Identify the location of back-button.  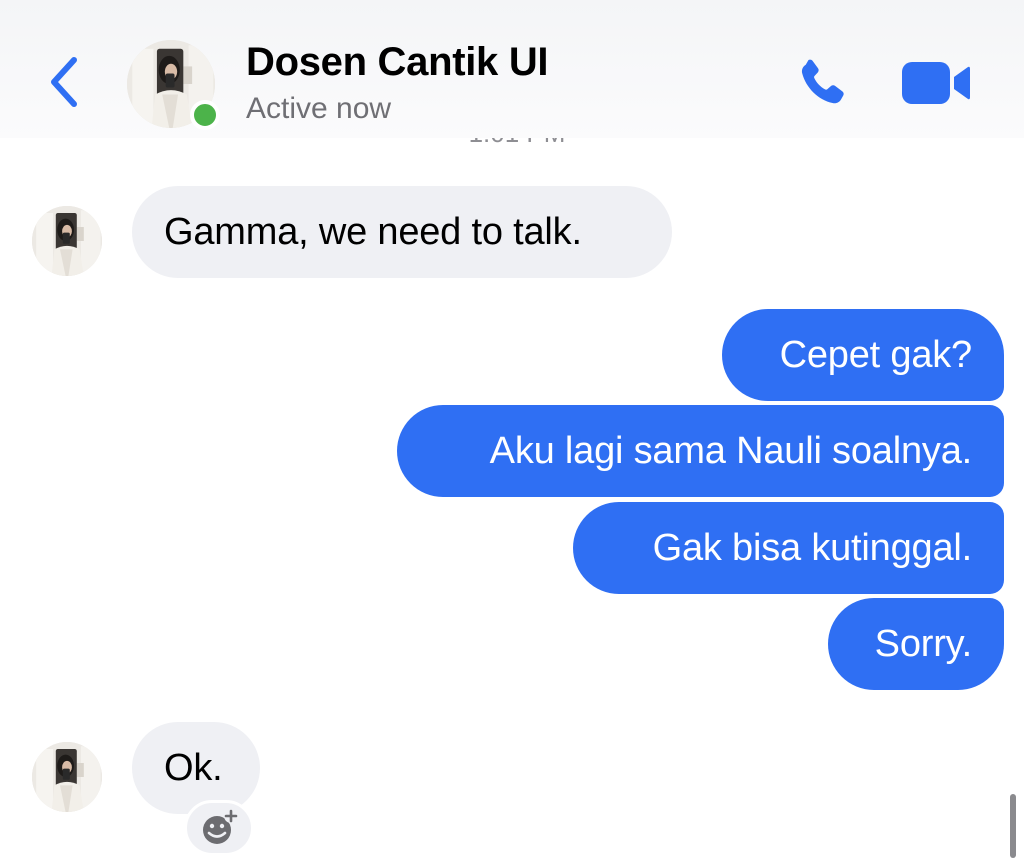
(65, 82).